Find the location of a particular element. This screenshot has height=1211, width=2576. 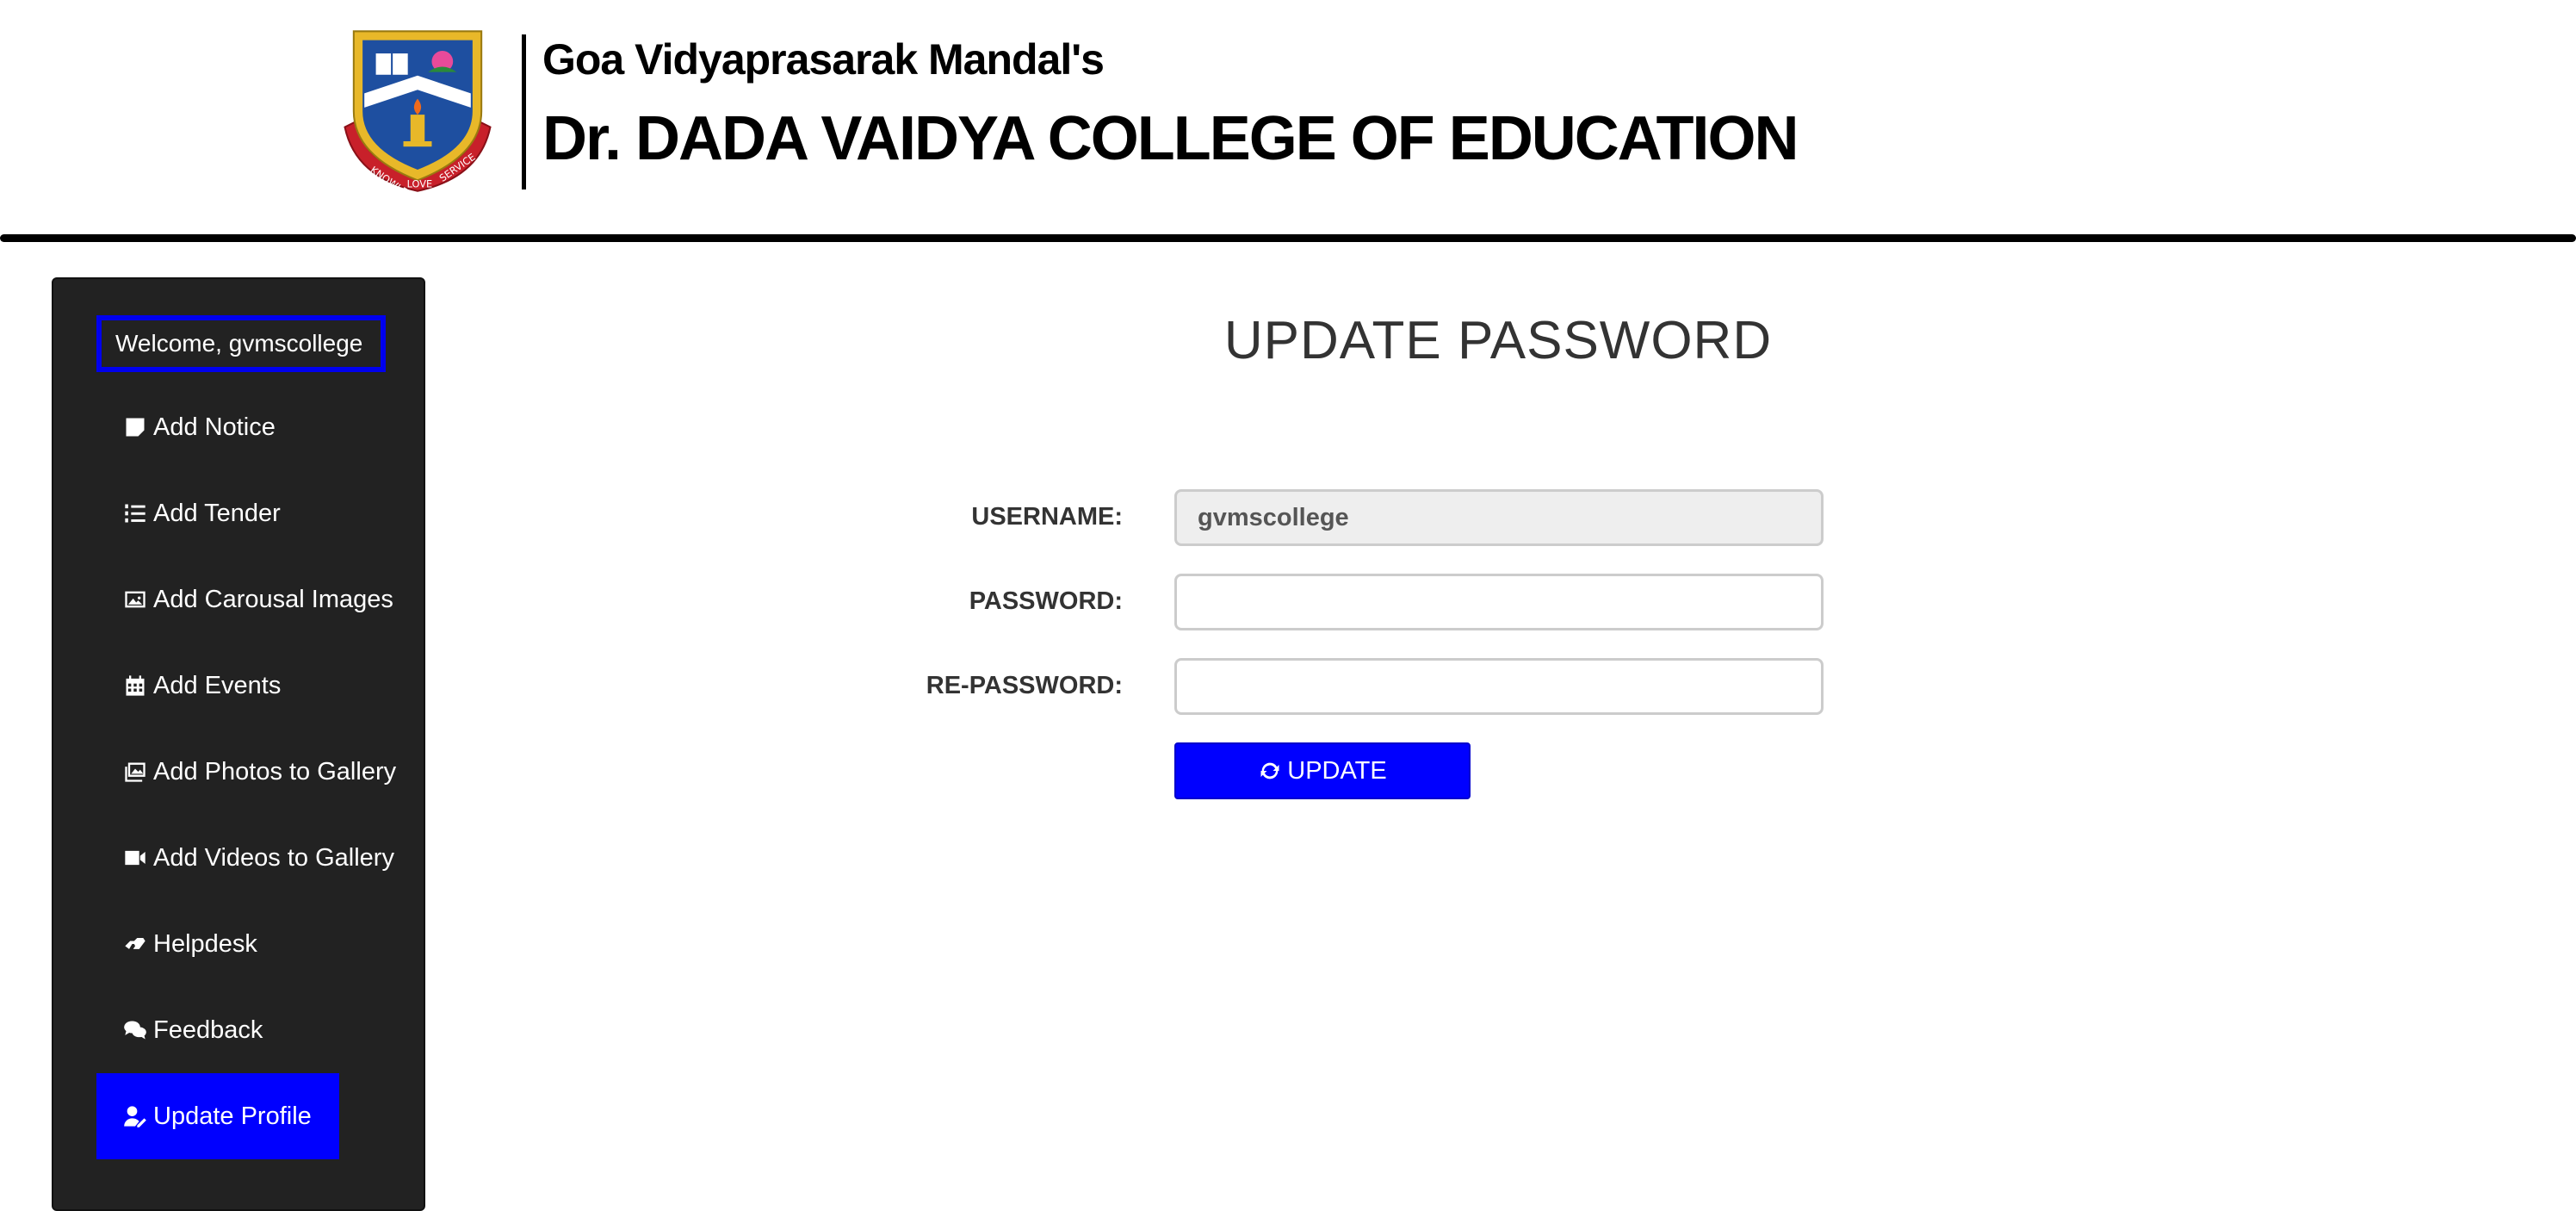

update-button: UPDATE is located at coordinates (1322, 770).